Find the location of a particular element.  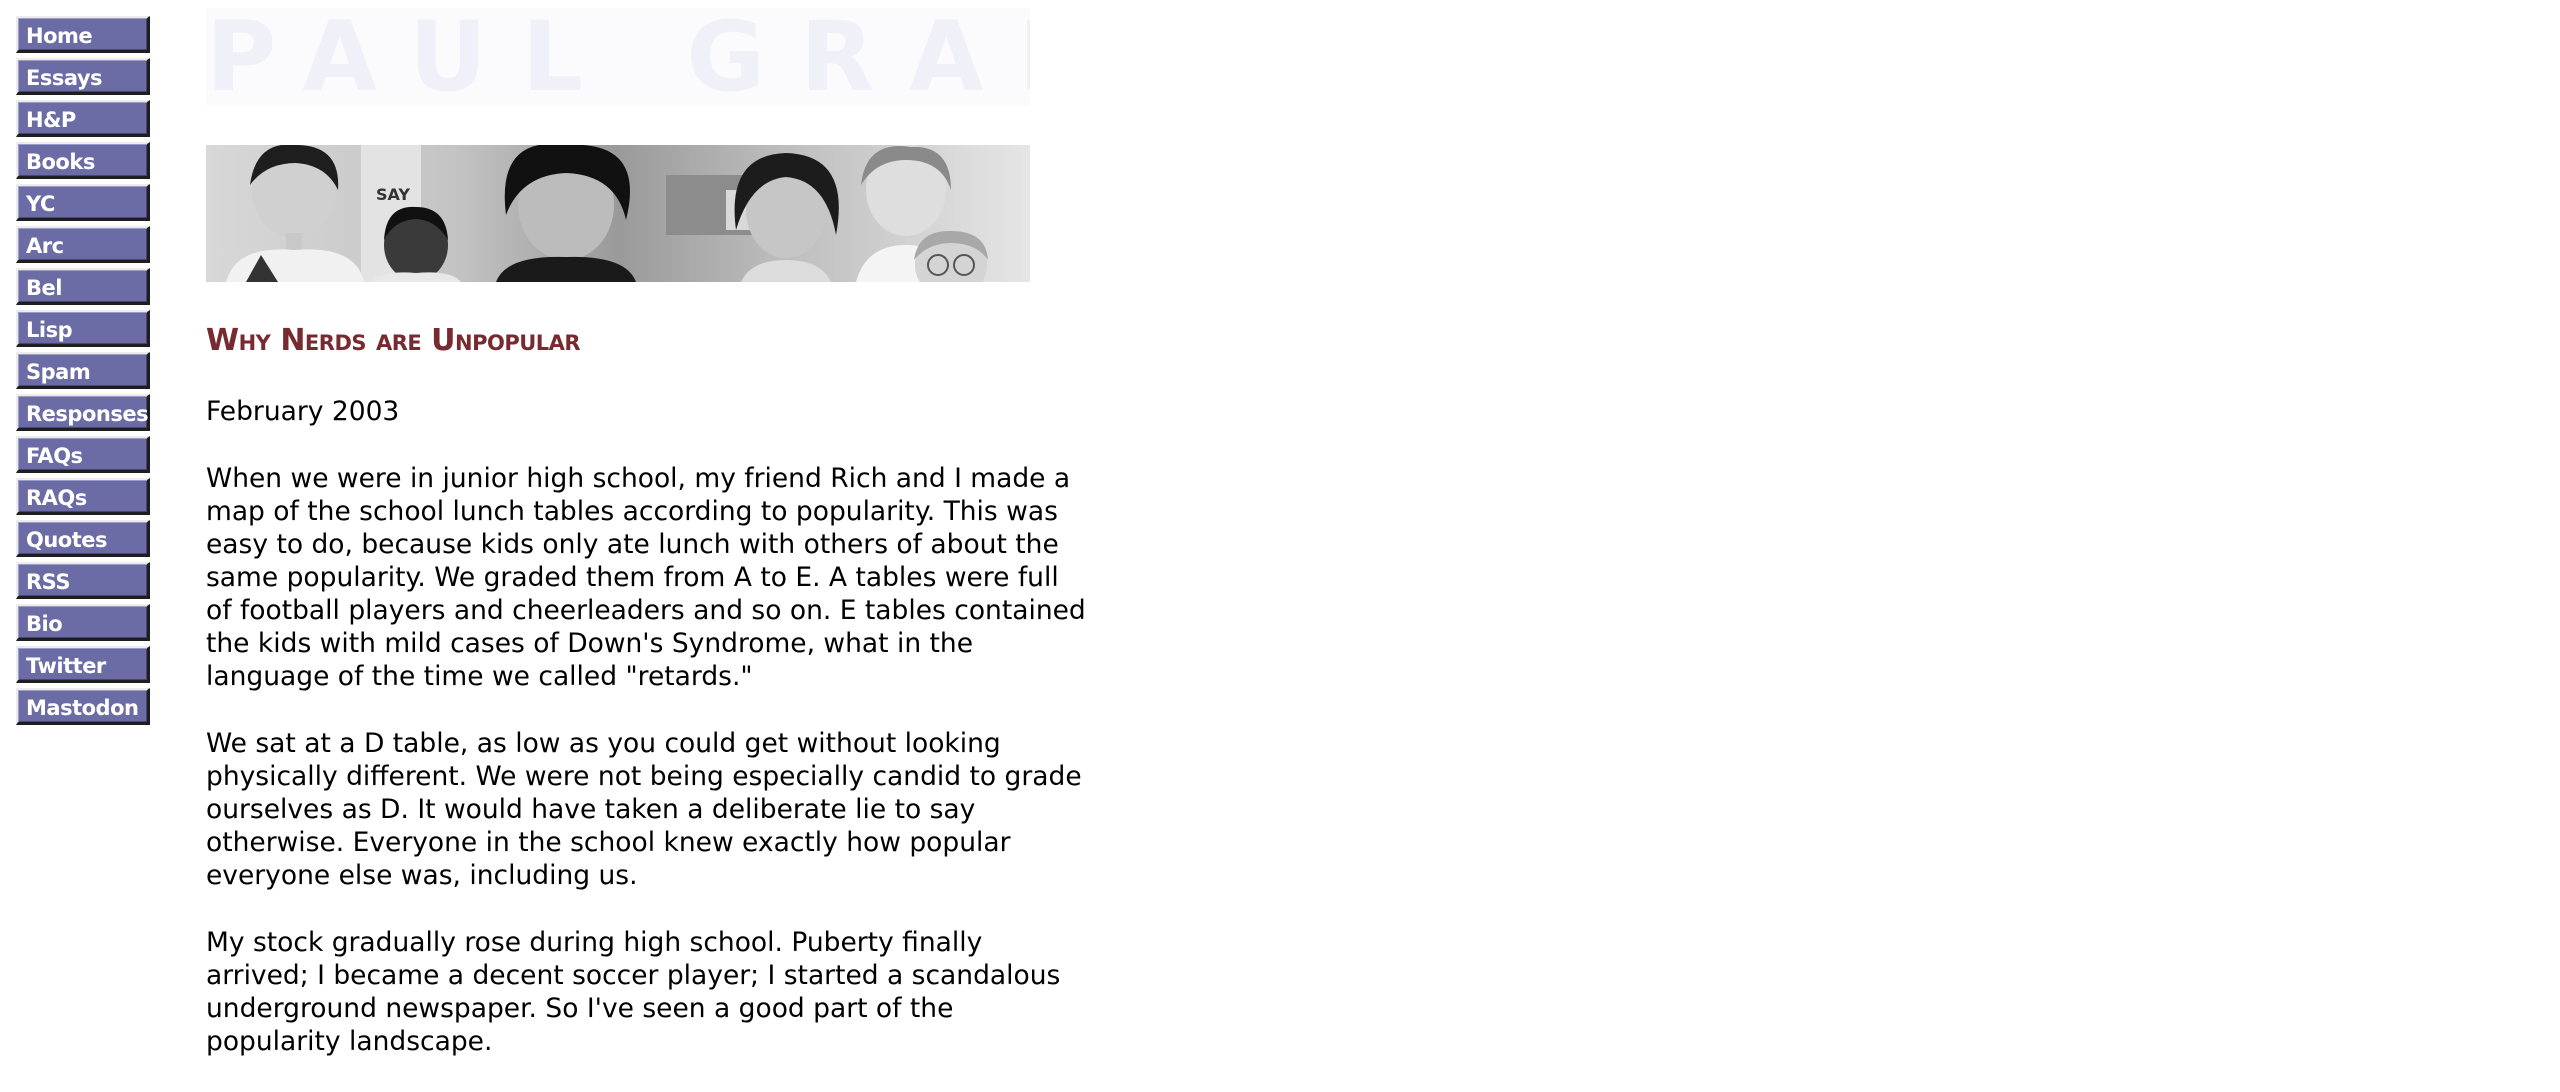

nav-arc-button: Arc is located at coordinates (83, 244).